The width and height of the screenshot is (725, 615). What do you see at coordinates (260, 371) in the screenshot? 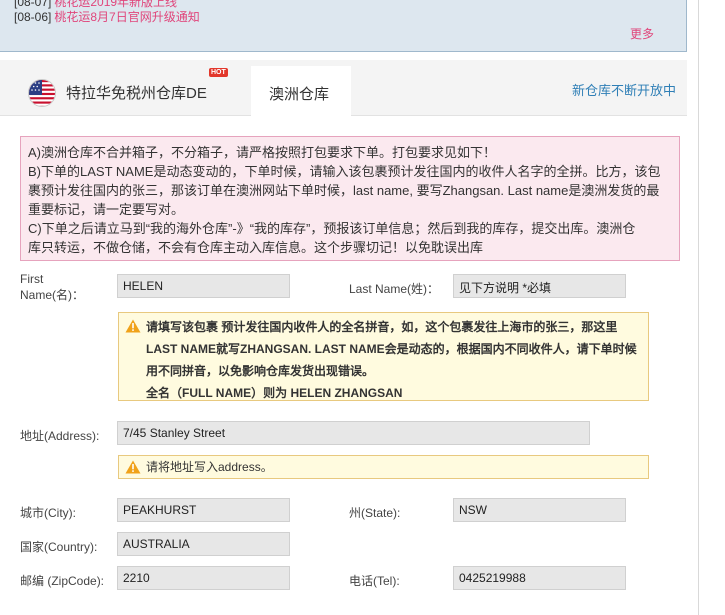
I see `name-tip-line: 用不同拼音，以免影响仓库发货出现错误。` at bounding box center [260, 371].